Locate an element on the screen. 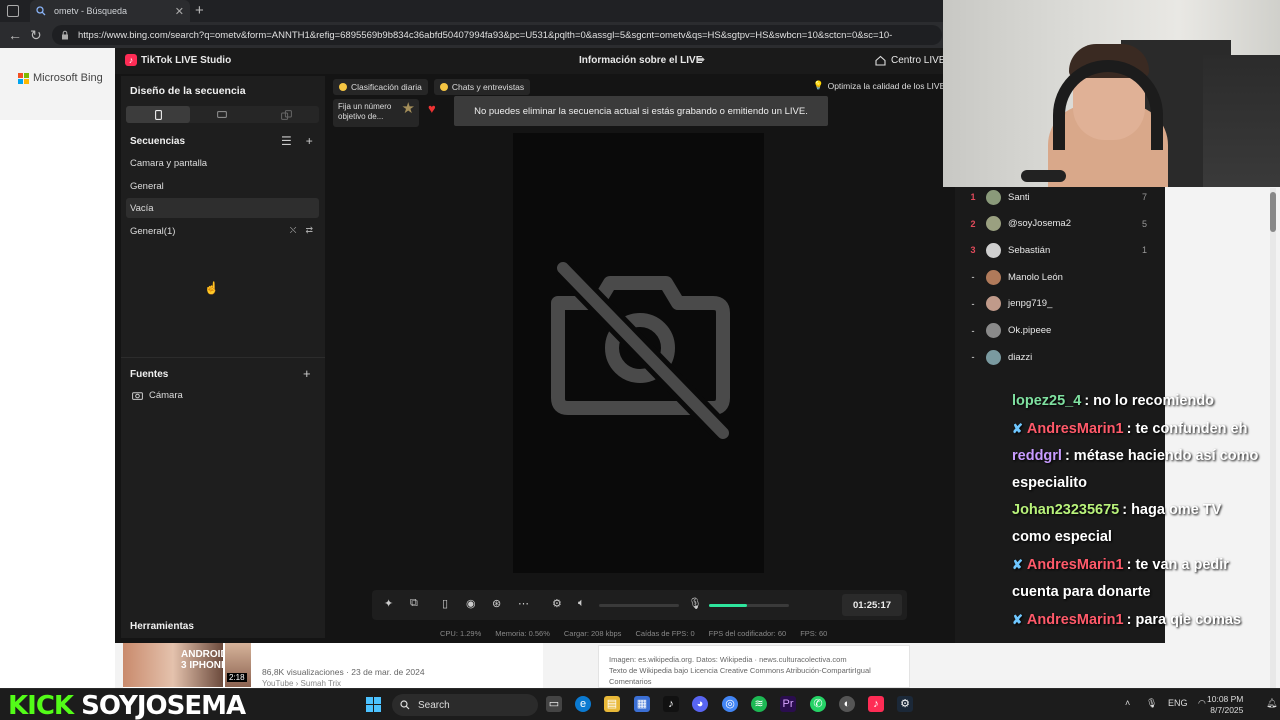  chat-text: : métase haciendo así como is located at coordinates (1161, 456).